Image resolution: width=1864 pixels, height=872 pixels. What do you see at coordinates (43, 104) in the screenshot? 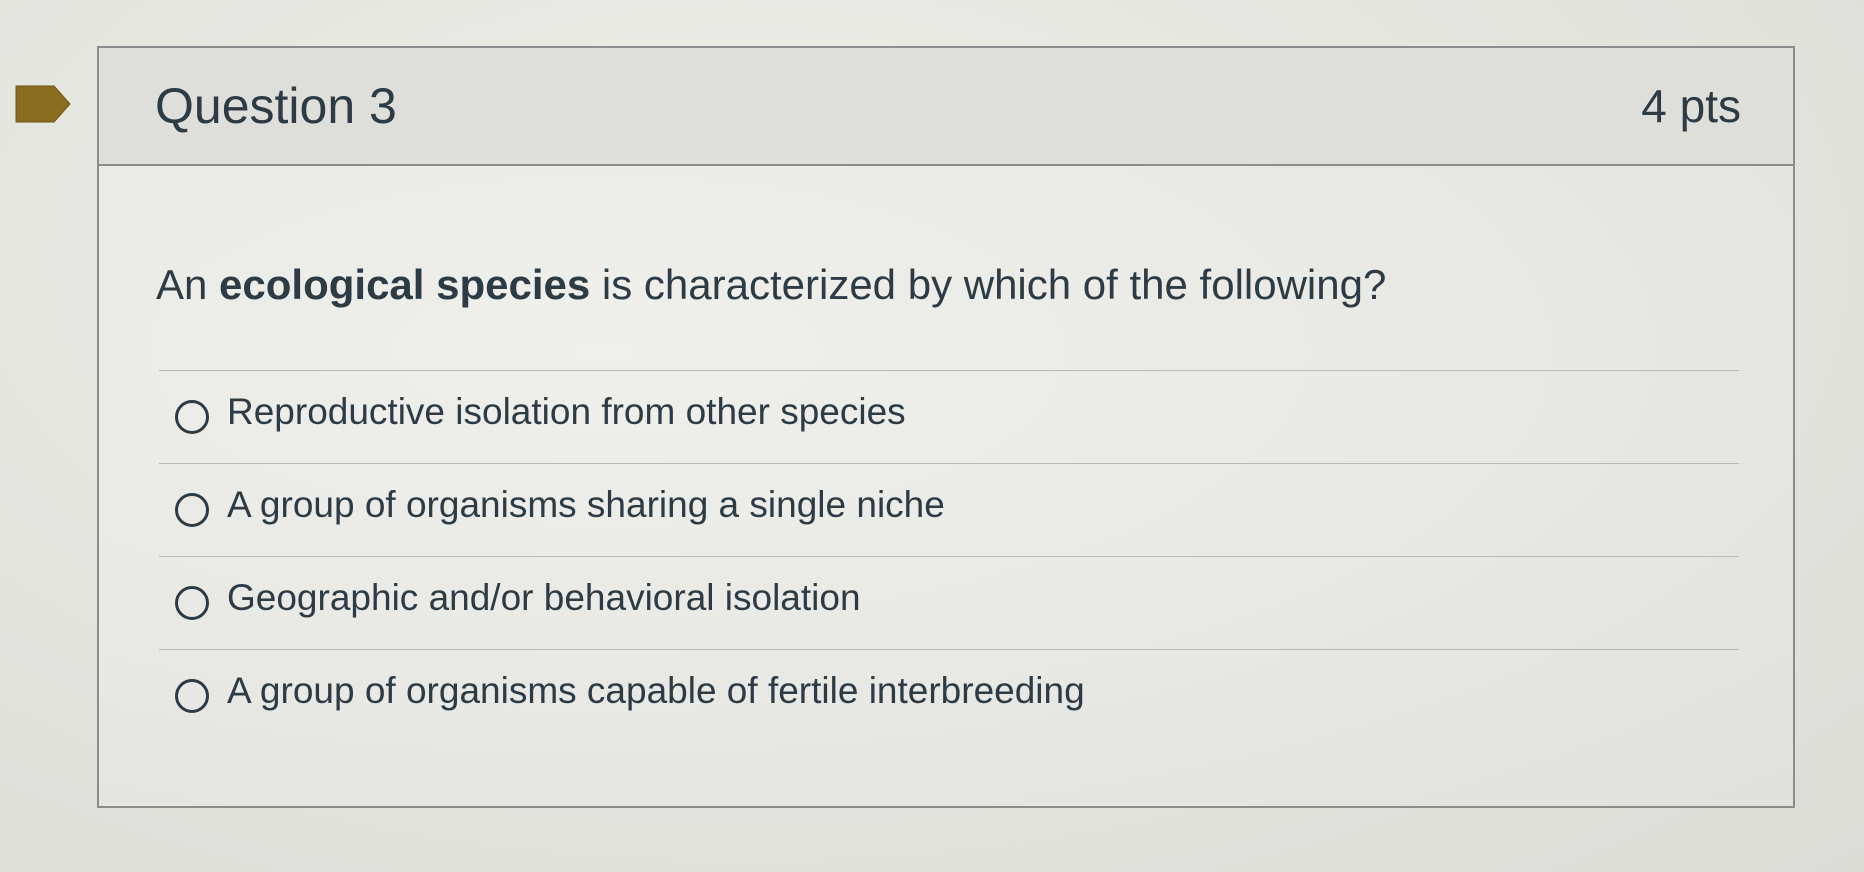
I see `flag-marker-icon` at bounding box center [43, 104].